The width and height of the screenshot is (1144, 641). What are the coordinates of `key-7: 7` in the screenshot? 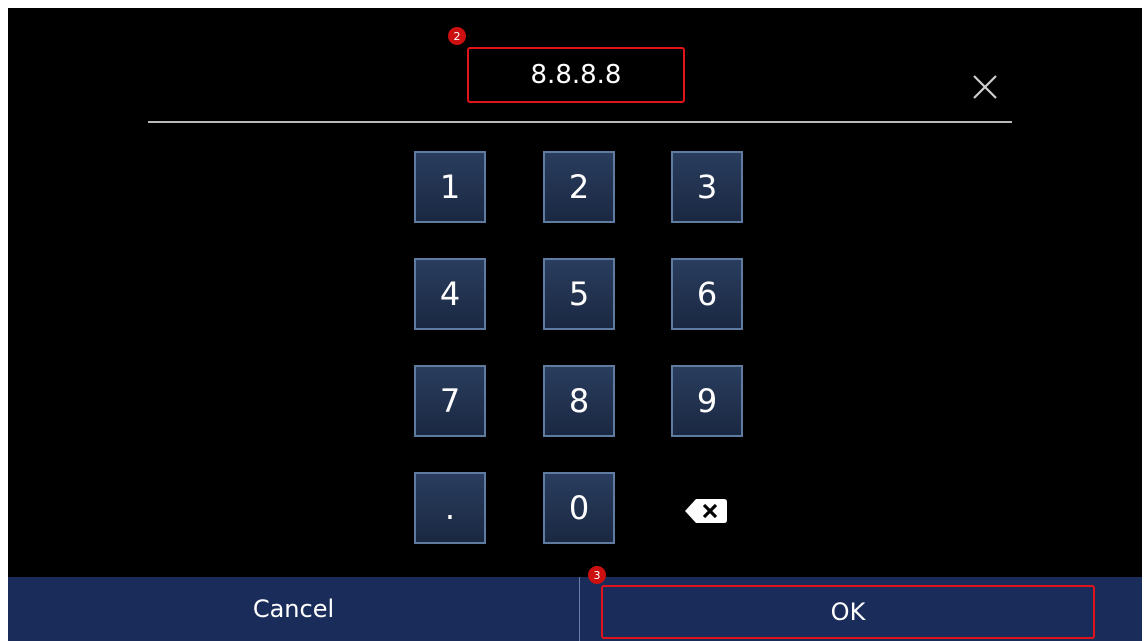 It's located at (450, 401).